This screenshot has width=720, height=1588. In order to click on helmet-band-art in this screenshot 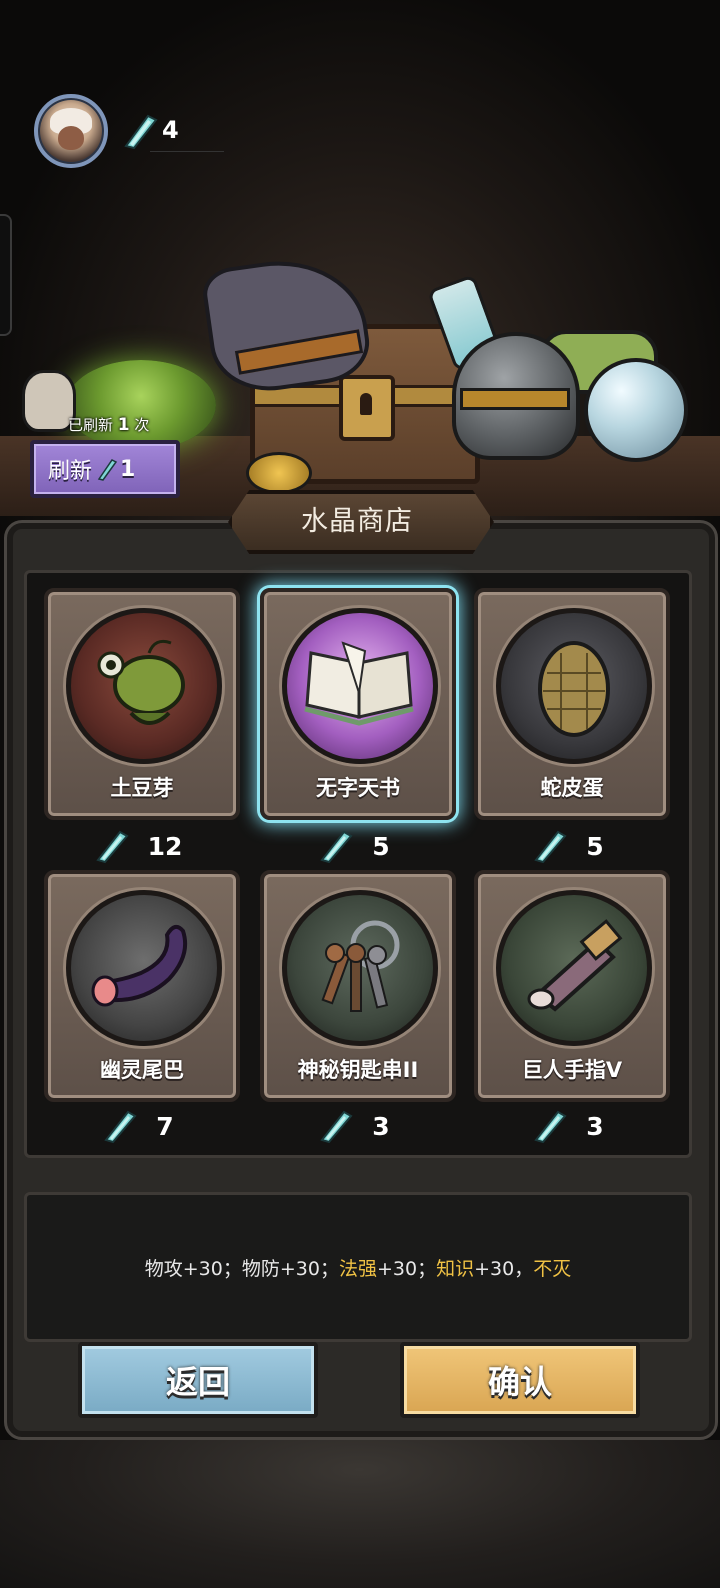, I will do `click(515, 399)`.